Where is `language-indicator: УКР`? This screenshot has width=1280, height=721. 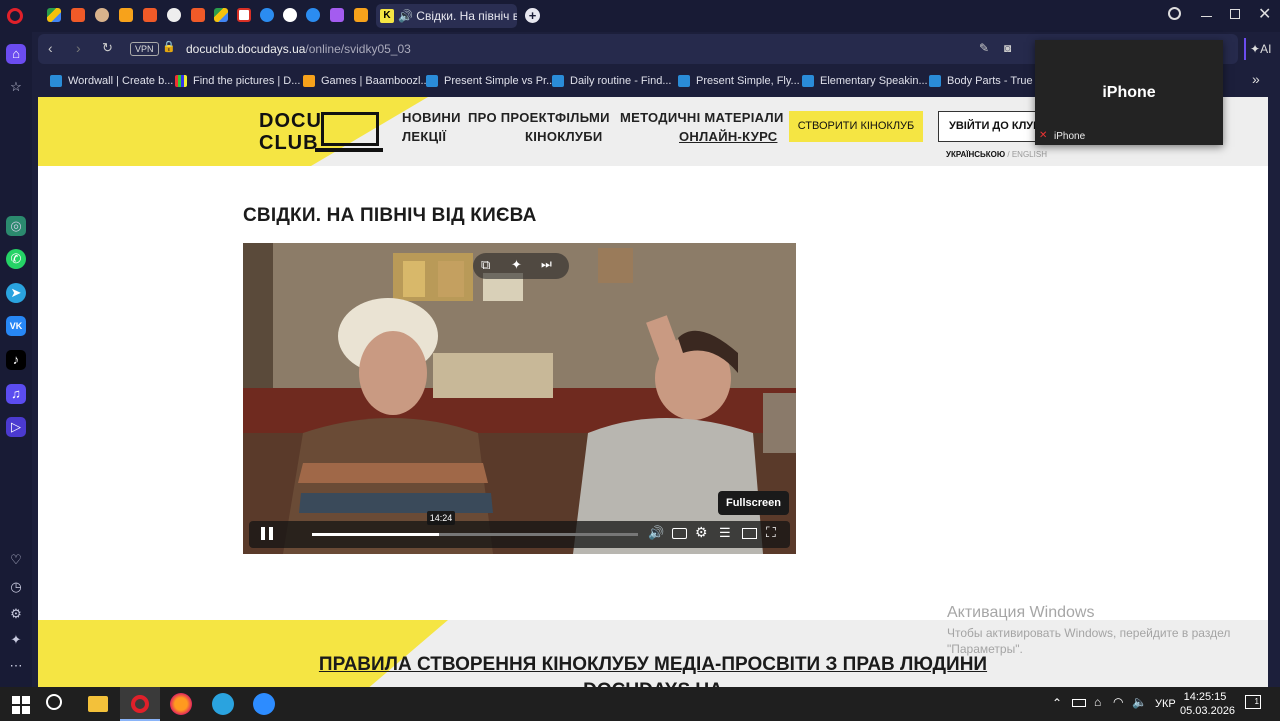
language-indicator: УКР is located at coordinates (1165, 704).